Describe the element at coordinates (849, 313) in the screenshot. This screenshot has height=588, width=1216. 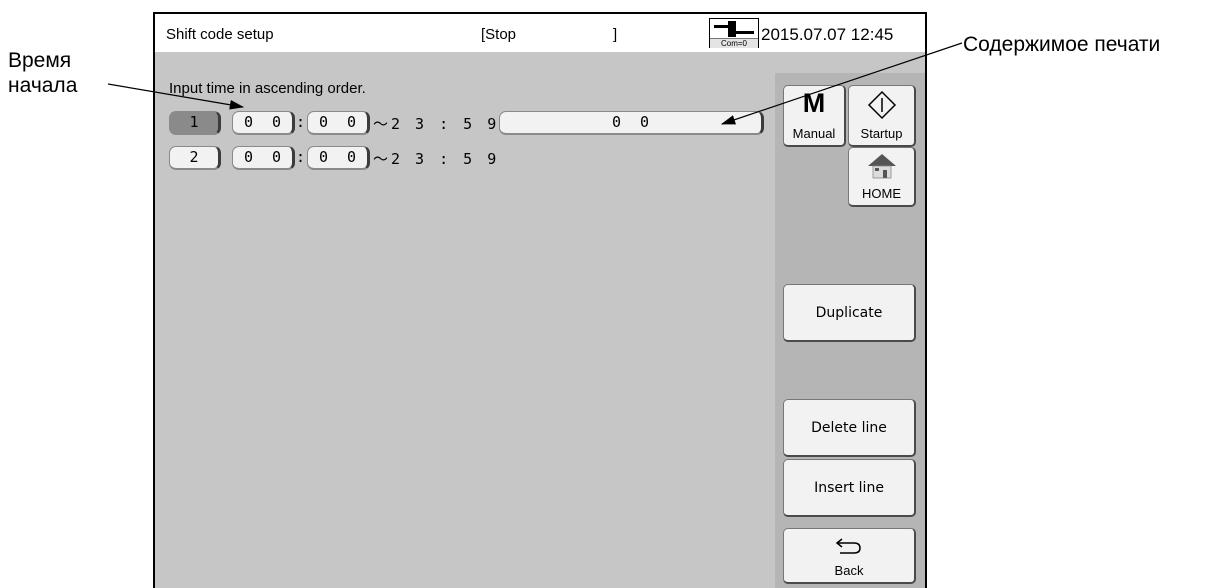
I see `duplicate-button: Duplicate` at that location.